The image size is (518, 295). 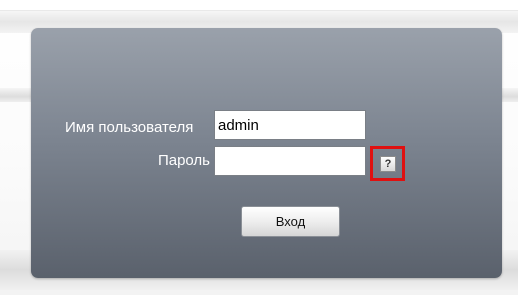 I want to click on login-button-label: Вход, so click(x=290, y=221).